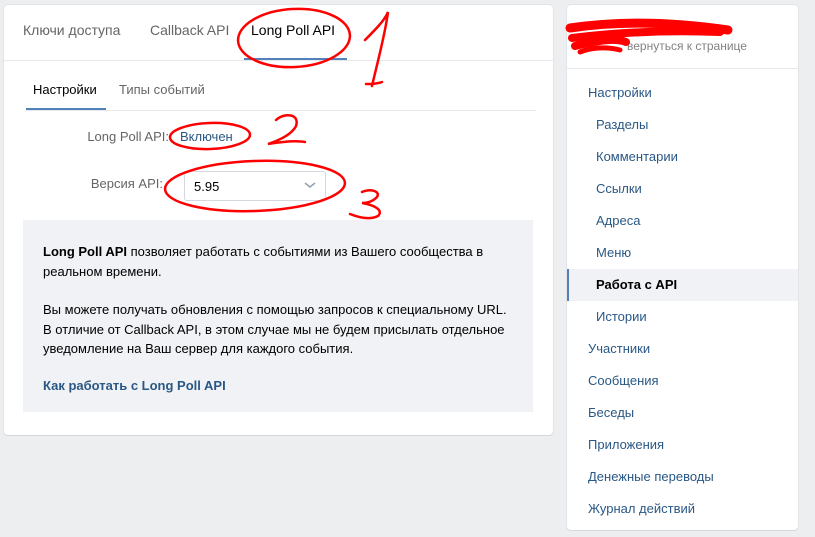  Describe the element at coordinates (682, 317) in the screenshot. I see `sidebar-item-stories: Истории` at that location.